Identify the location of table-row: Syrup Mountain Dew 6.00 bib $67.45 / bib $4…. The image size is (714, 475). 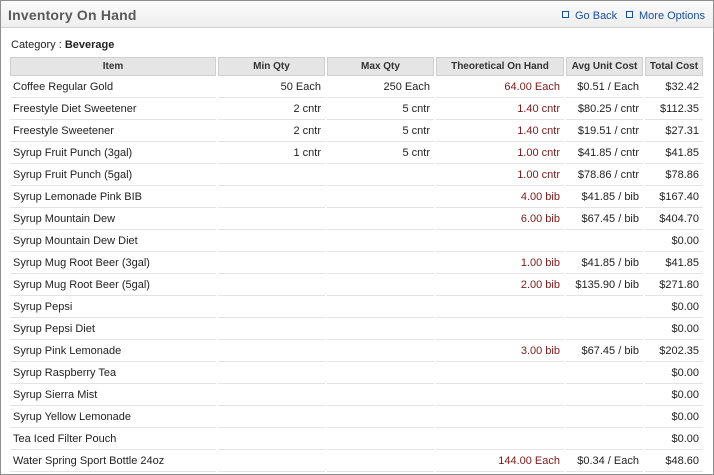
(356, 219).